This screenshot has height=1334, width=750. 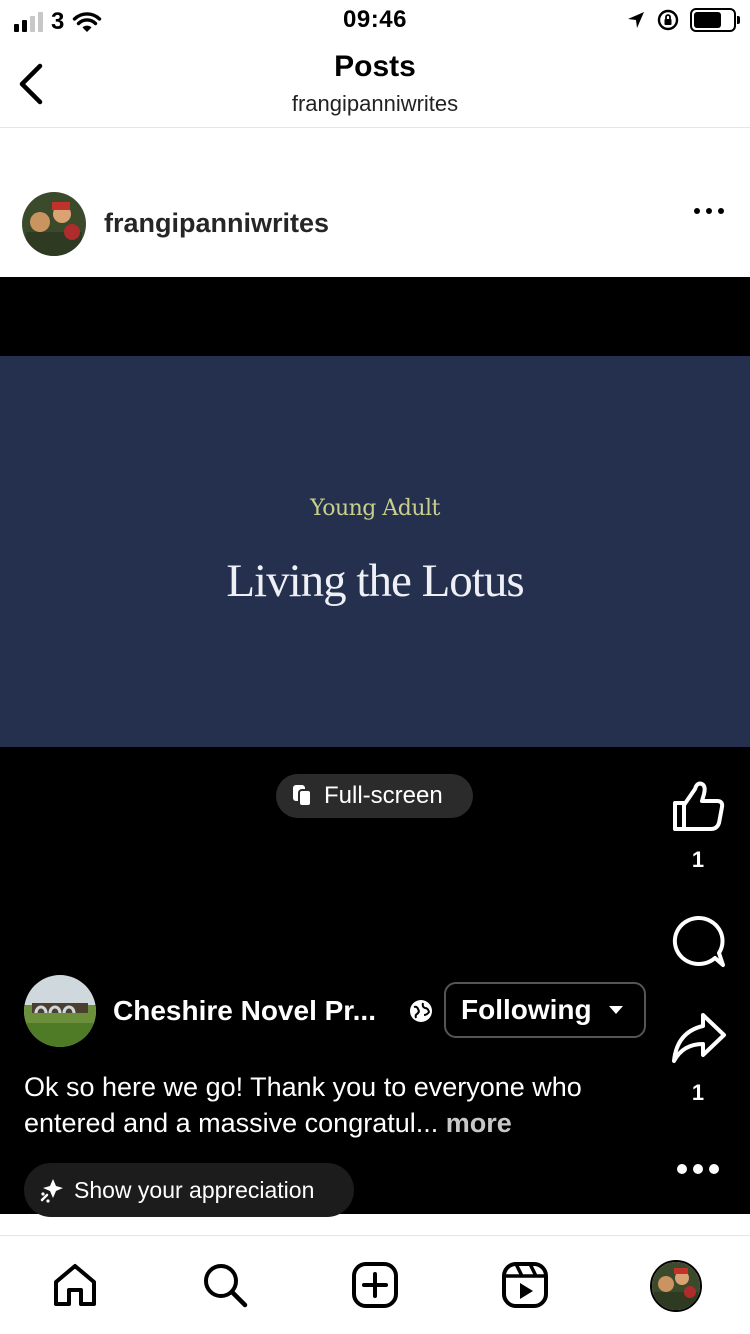 What do you see at coordinates (51, 1191) in the screenshot?
I see `sparkle-icon` at bounding box center [51, 1191].